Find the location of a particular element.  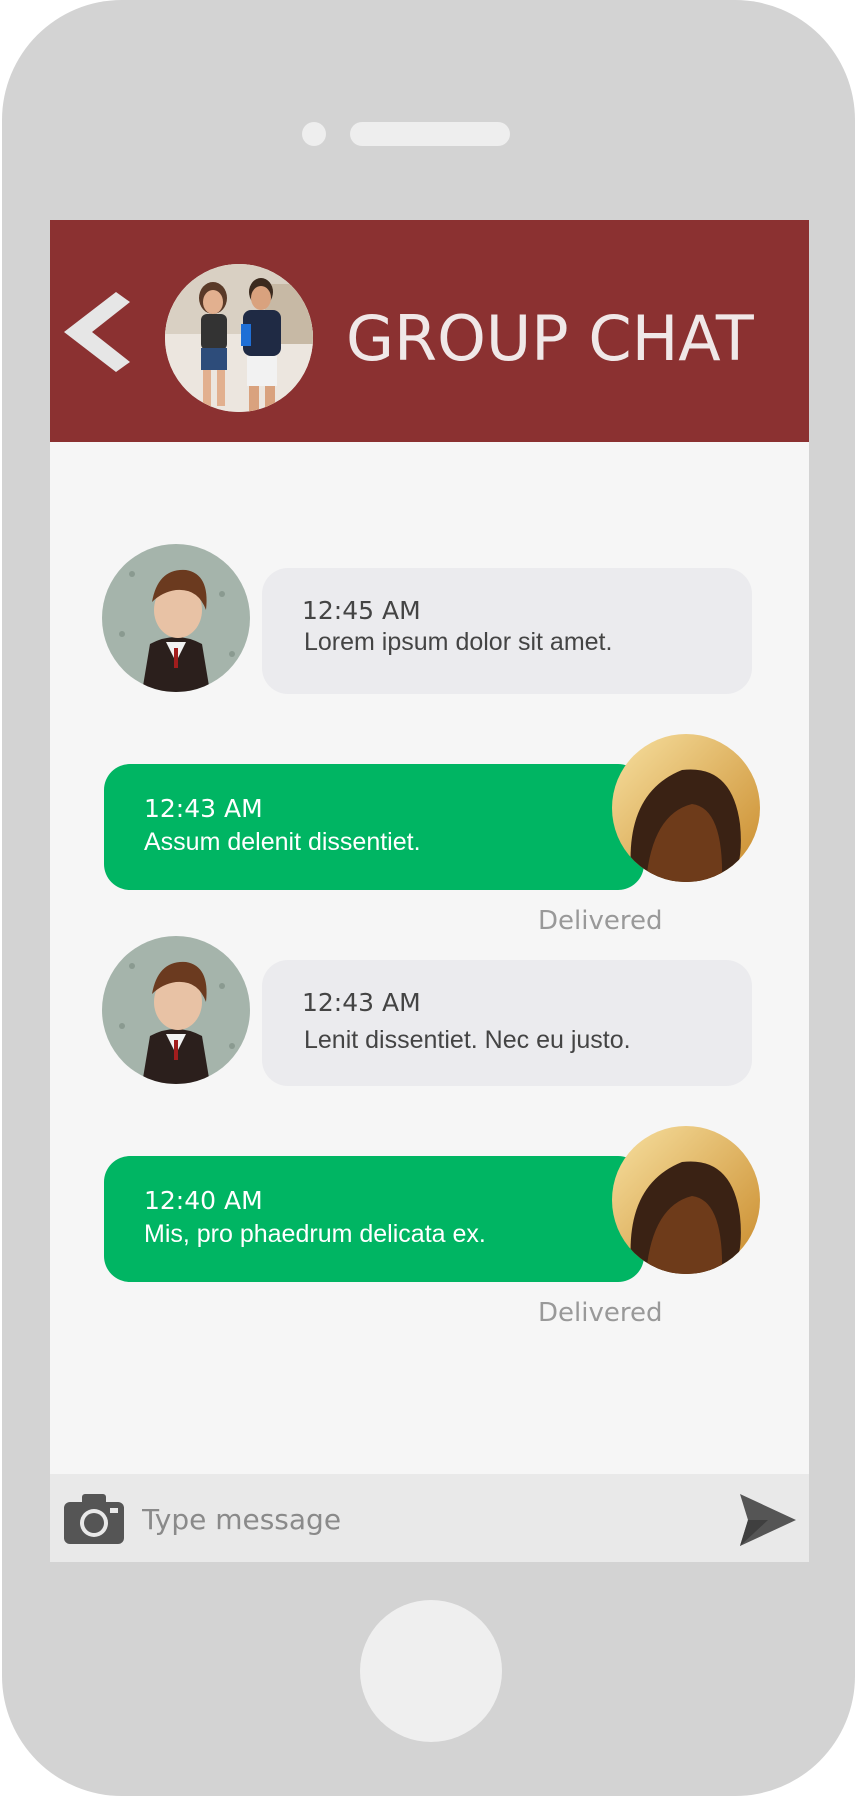

message-text: Mis, pro phaedrum delicata ex. is located at coordinates (315, 1234).